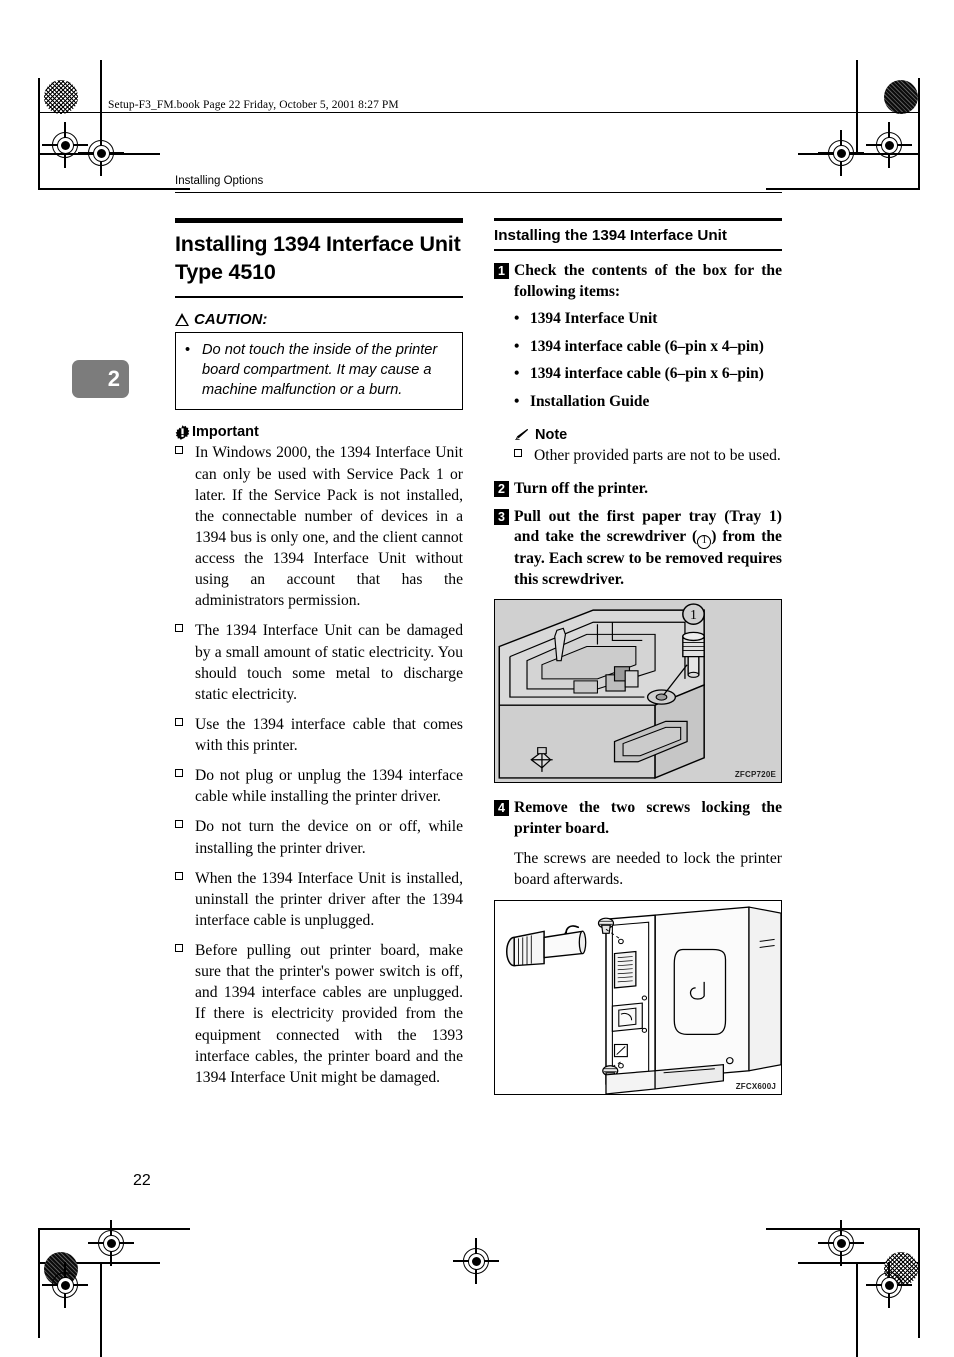 This screenshot has height=1357, width=954. I want to click on note-list: Other provided parts are not to be used., so click(648, 455).